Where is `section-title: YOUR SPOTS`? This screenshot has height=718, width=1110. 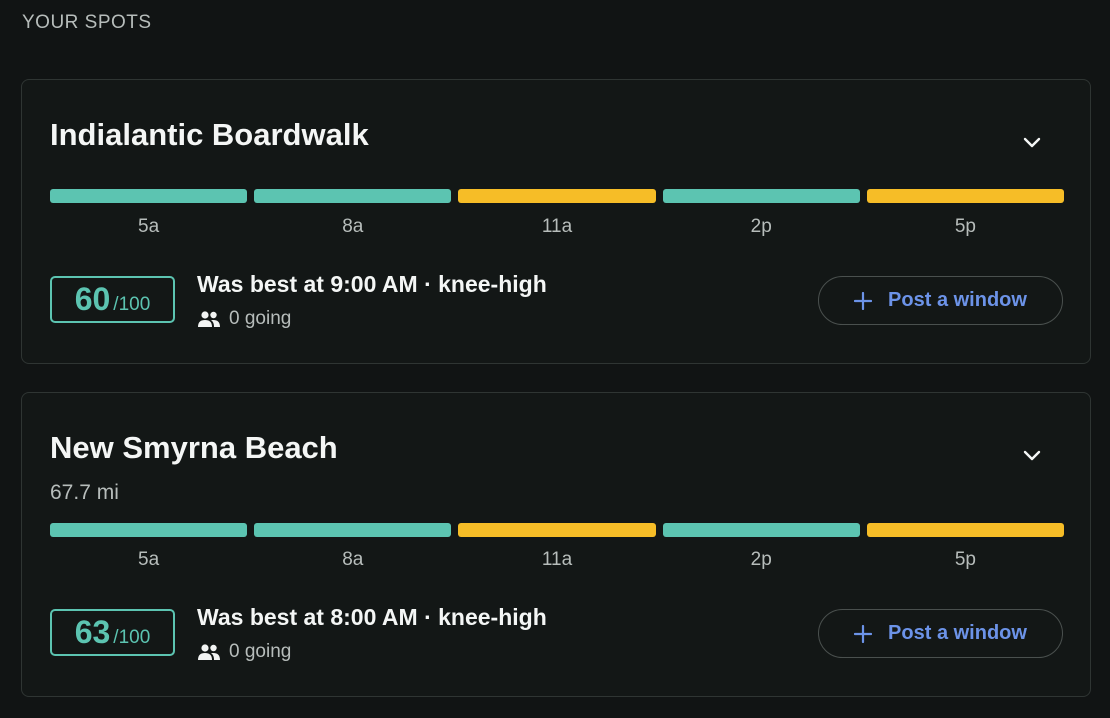
section-title: YOUR SPOTS is located at coordinates (87, 22).